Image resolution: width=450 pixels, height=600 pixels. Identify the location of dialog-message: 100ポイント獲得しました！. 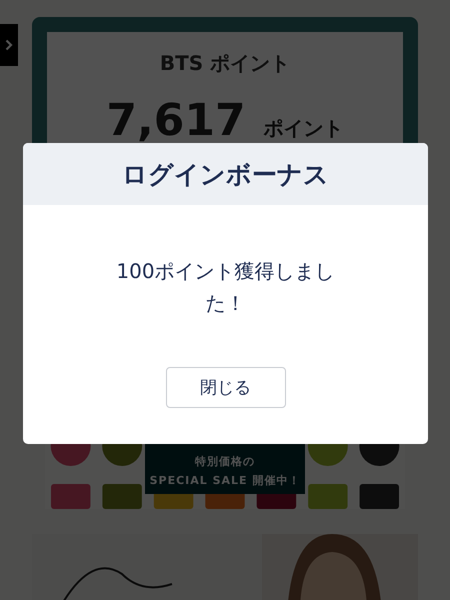
(225, 287).